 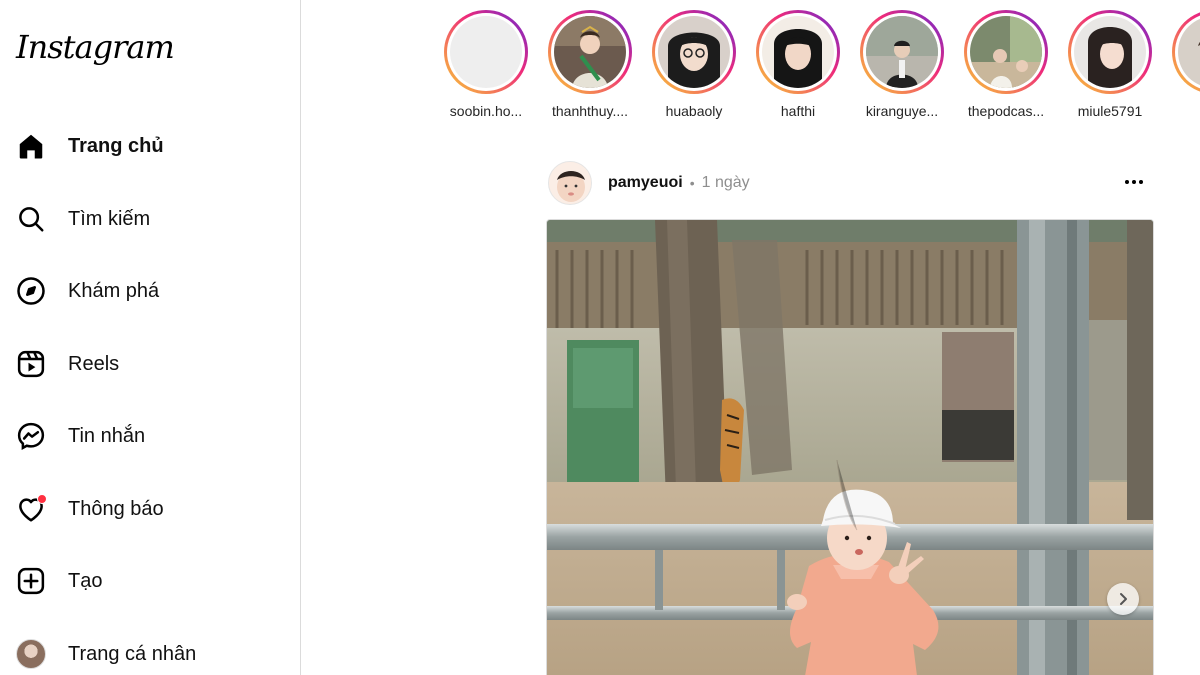 I want to click on profile-avatar, so click(x=31, y=654).